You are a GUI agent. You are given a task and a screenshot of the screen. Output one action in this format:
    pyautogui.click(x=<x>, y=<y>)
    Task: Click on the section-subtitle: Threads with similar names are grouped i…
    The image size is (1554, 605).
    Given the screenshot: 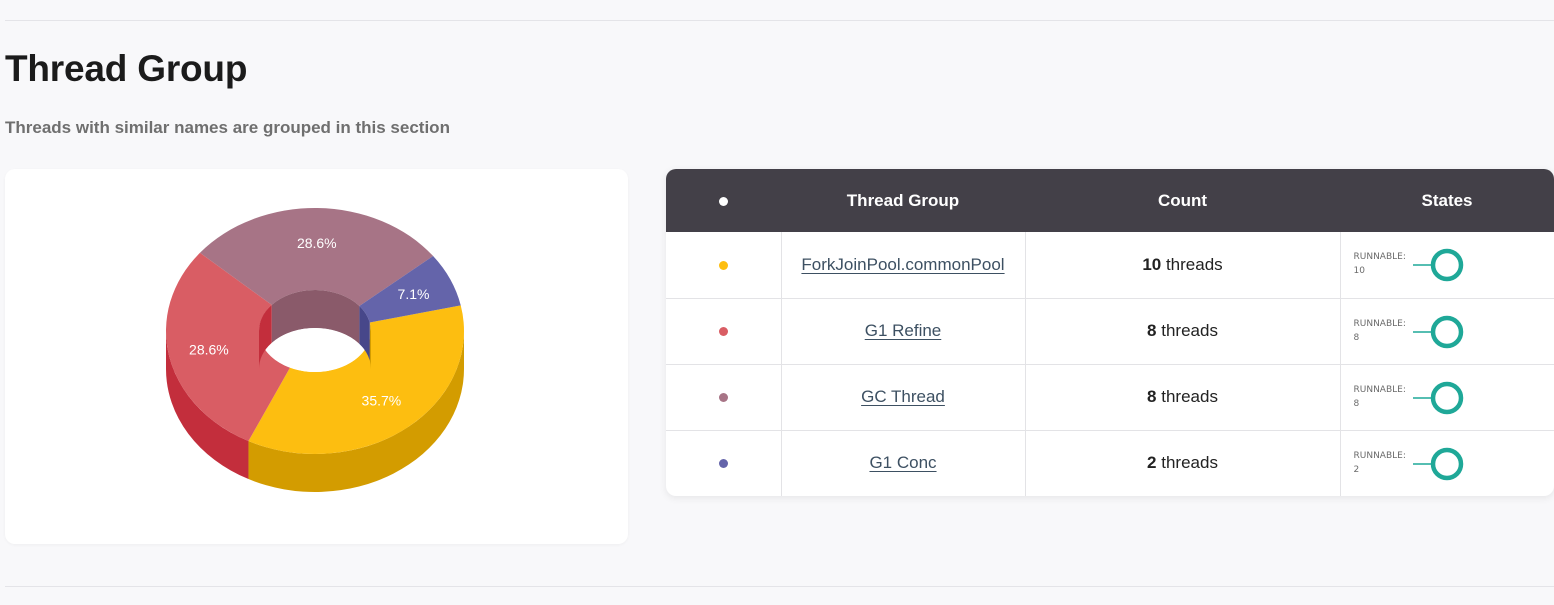 What is the action you would take?
    pyautogui.click(x=227, y=127)
    